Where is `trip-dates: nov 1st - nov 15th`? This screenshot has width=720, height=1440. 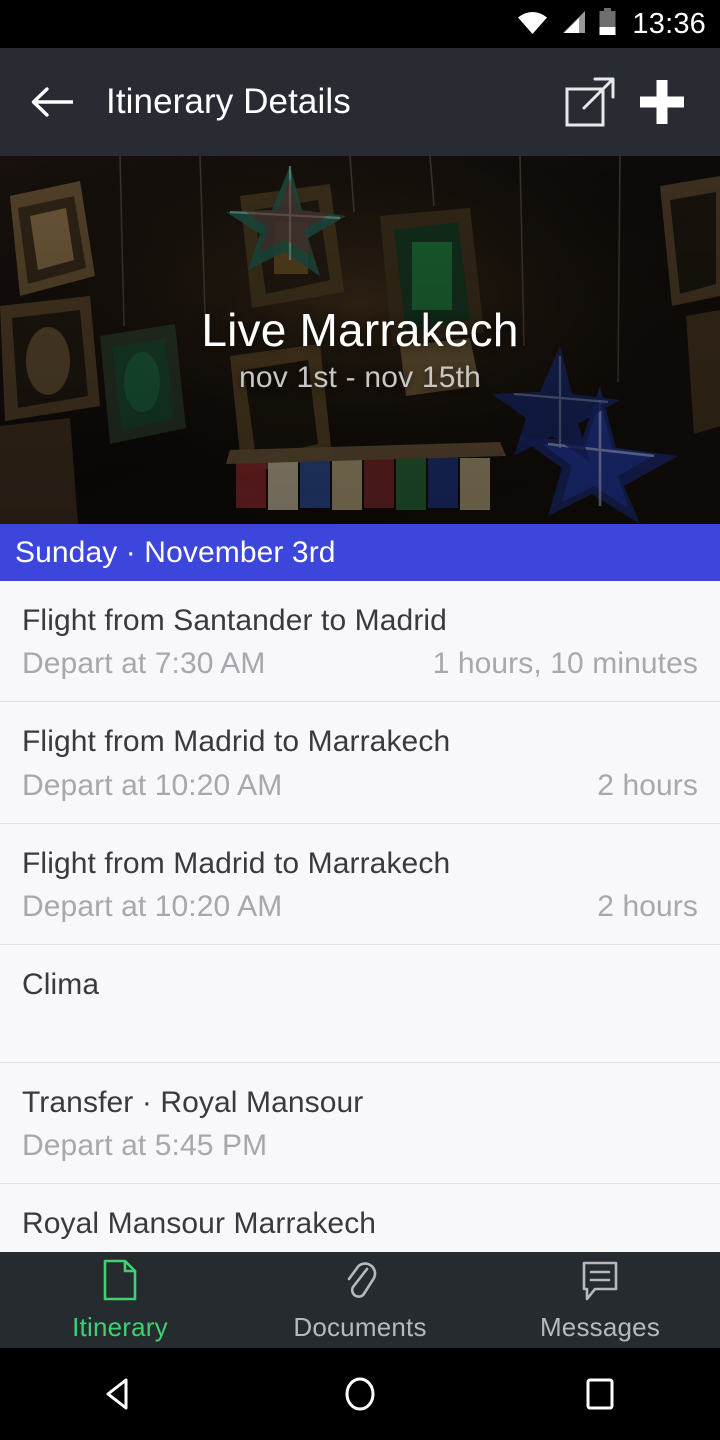
trip-dates: nov 1st - nov 15th is located at coordinates (360, 378).